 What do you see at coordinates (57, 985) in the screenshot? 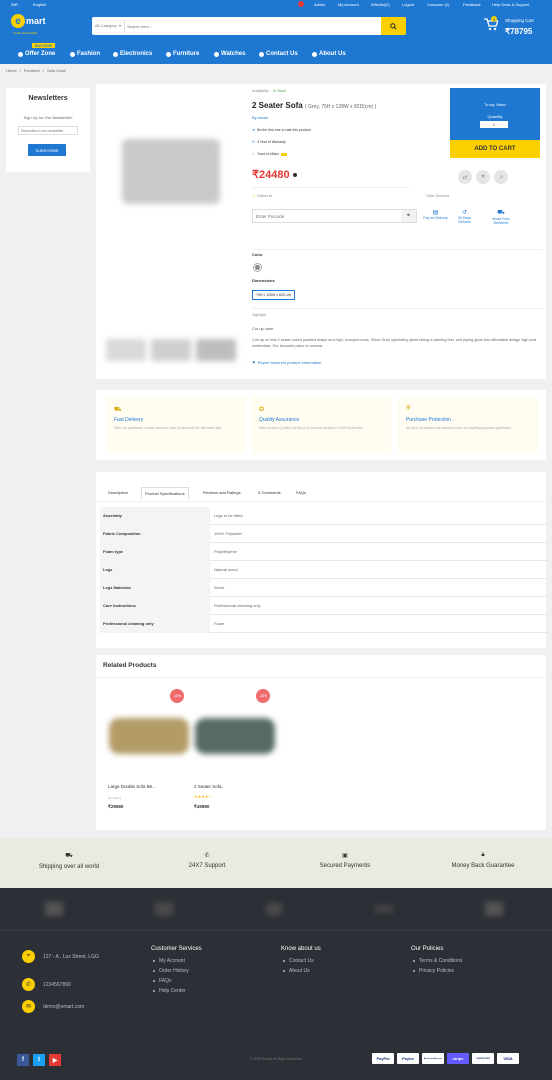
I see `footer-phone-text: 1234567890` at bounding box center [57, 985].